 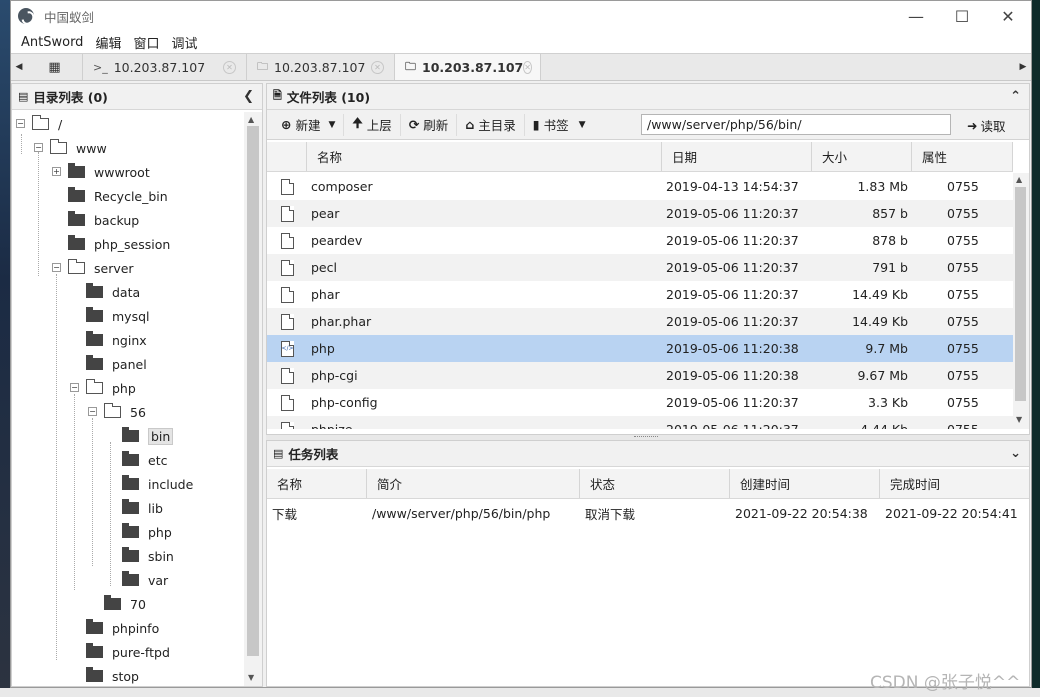 What do you see at coordinates (39, 124) in the screenshot?
I see `tree-node-root: − /` at bounding box center [39, 124].